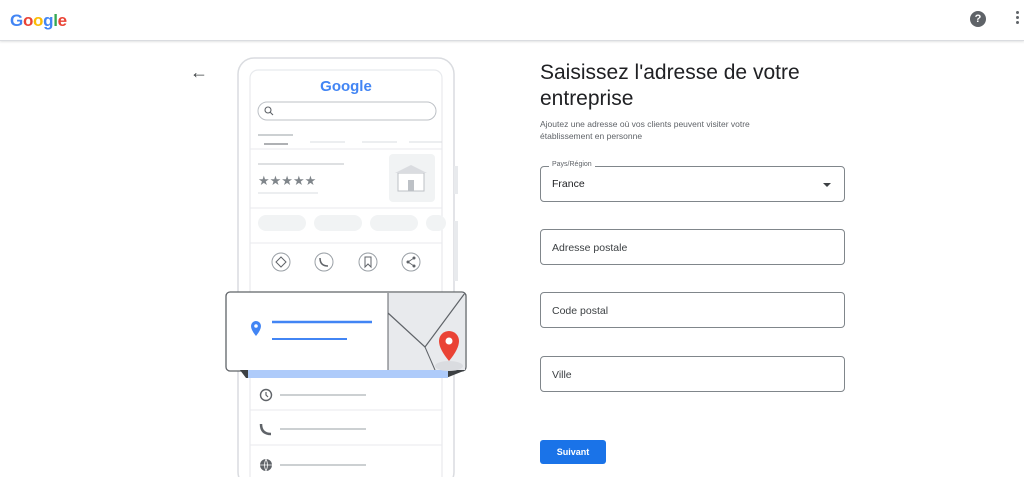  I want to click on arrow-left-icon: ←, so click(199, 72).